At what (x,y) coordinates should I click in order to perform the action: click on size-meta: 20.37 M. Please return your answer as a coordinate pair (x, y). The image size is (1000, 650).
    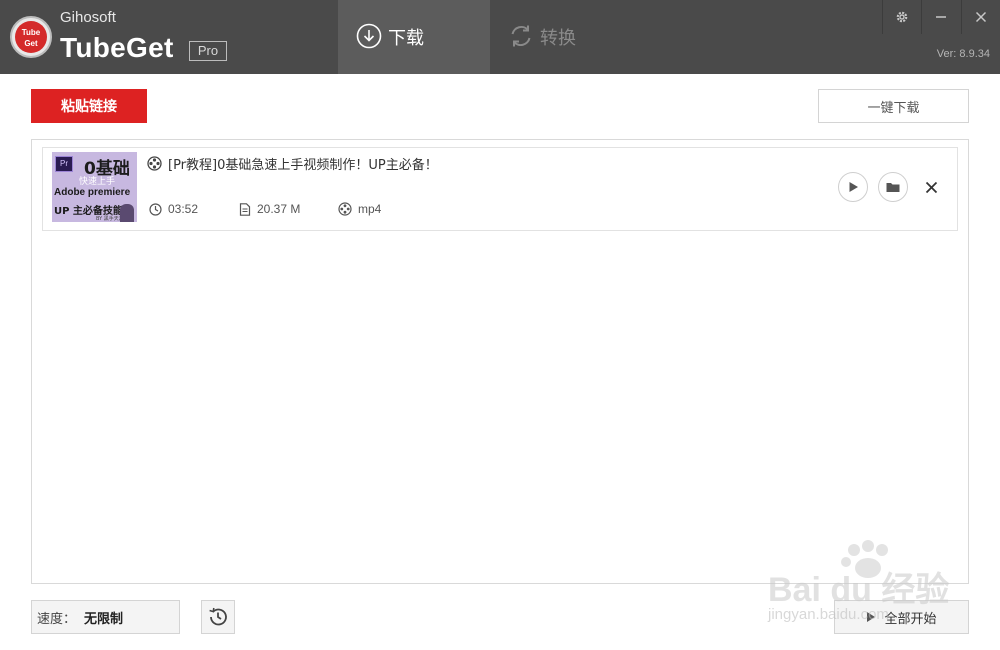
    Looking at the image, I should click on (269, 209).